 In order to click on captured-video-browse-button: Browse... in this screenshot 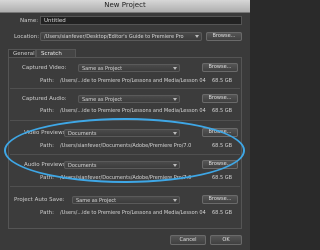, I will do `click(220, 67)`.